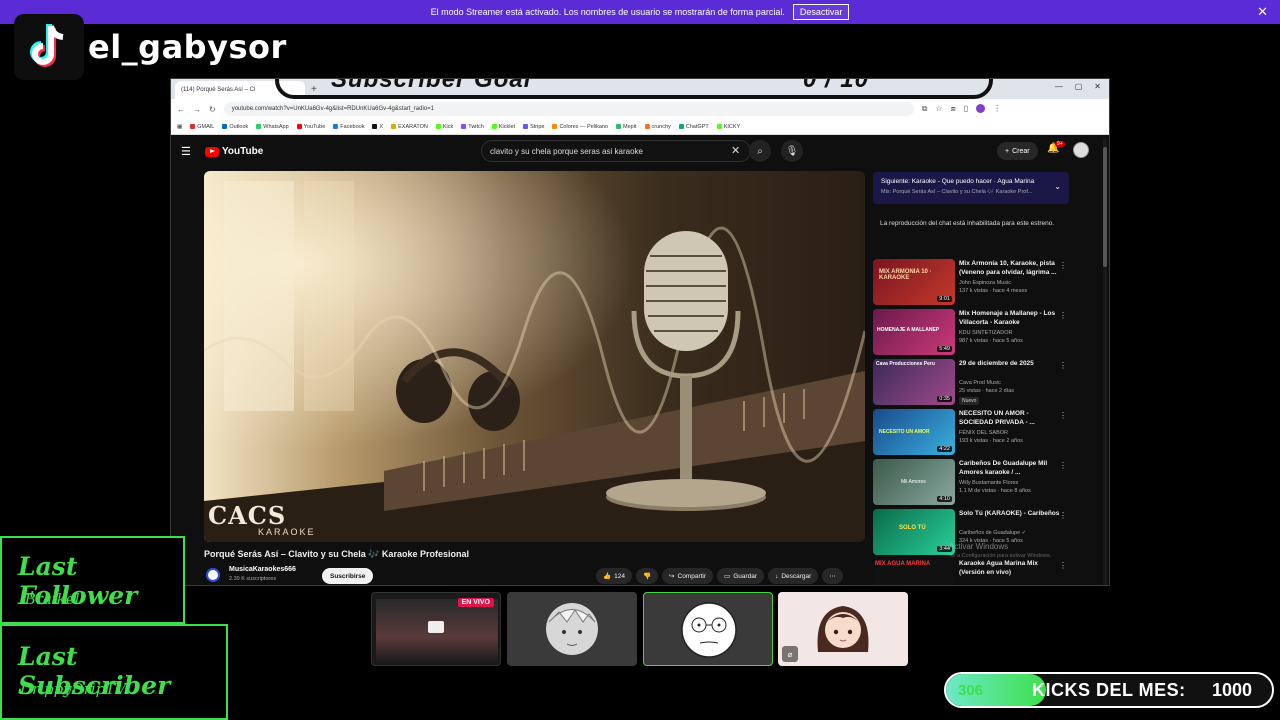 This screenshot has height=720, width=1280. I want to click on video-thumbnail: MIX ARMONIA 10 · KARAOKE 9:01, so click(914, 282).